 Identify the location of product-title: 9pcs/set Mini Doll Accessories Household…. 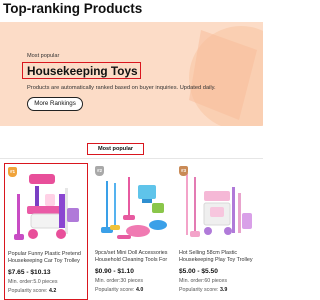
(134, 257).